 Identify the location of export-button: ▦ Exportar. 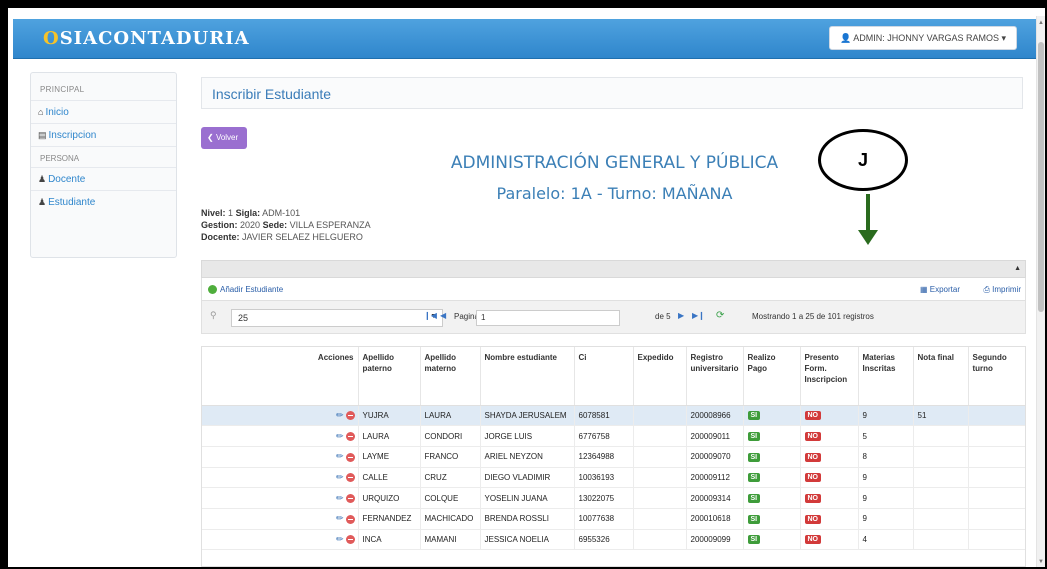
(940, 289).